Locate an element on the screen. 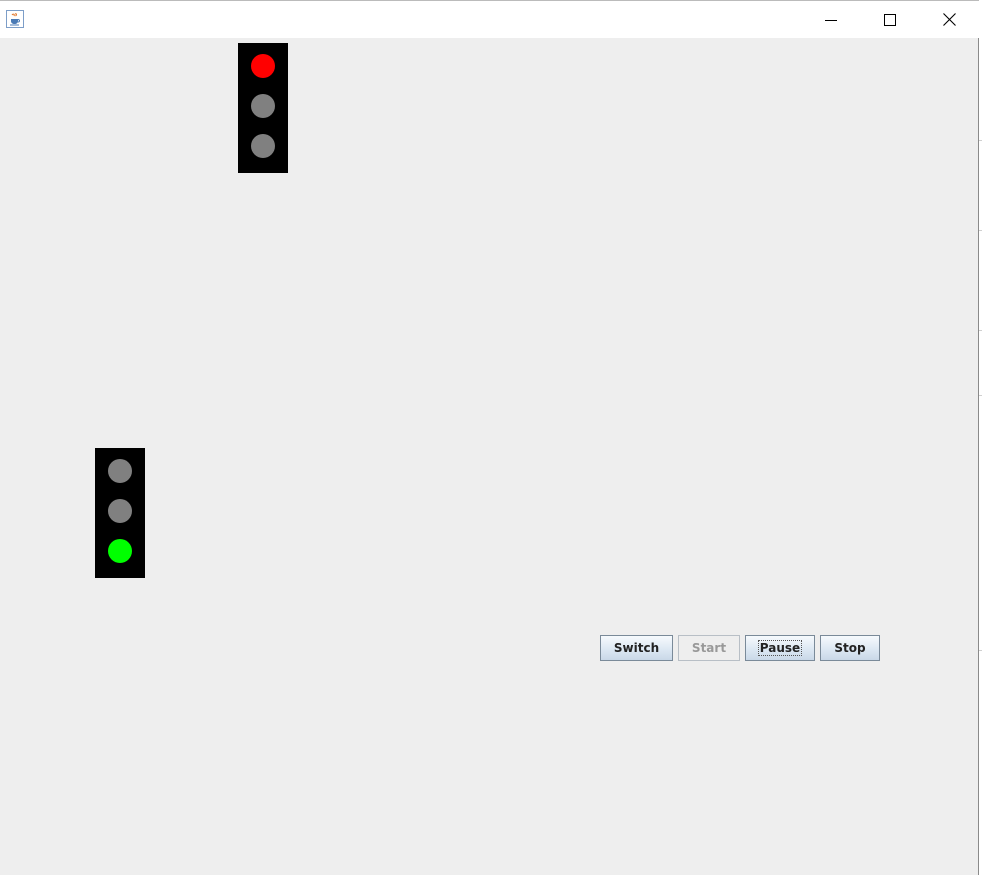  maximize-button is located at coordinates (890, 19).